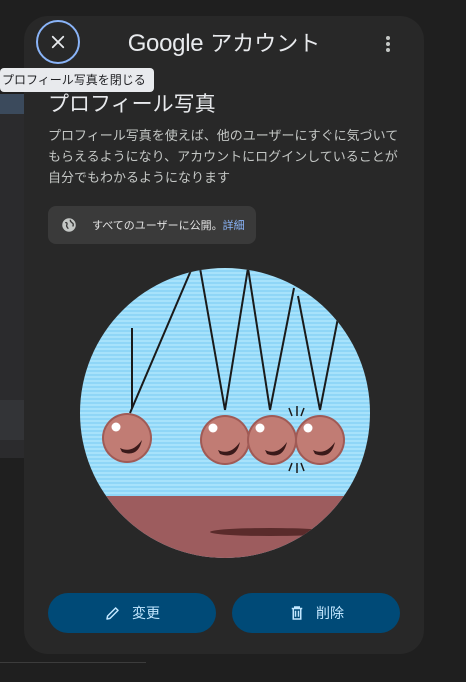  What do you see at coordinates (132, 104) in the screenshot?
I see `page-title: プロフィール写真` at bounding box center [132, 104].